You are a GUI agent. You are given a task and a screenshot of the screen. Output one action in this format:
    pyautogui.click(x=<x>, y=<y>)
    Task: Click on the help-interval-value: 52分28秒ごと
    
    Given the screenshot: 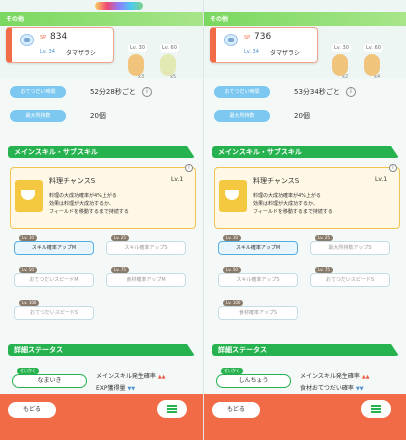 What is the action you would take?
    pyautogui.click(x=113, y=92)
    